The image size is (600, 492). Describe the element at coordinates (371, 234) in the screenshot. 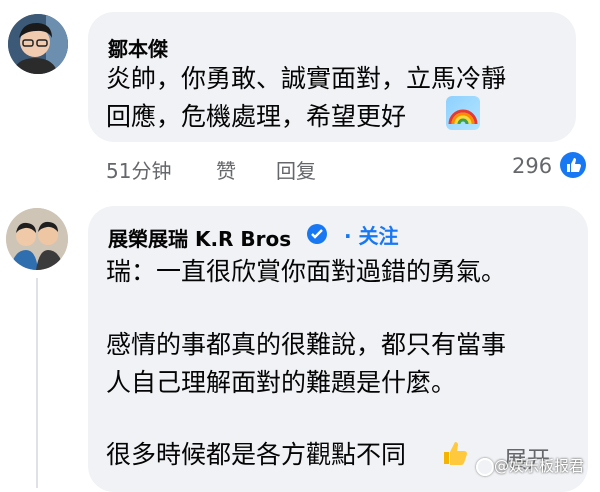

I see `follow-button: · 关注` at that location.